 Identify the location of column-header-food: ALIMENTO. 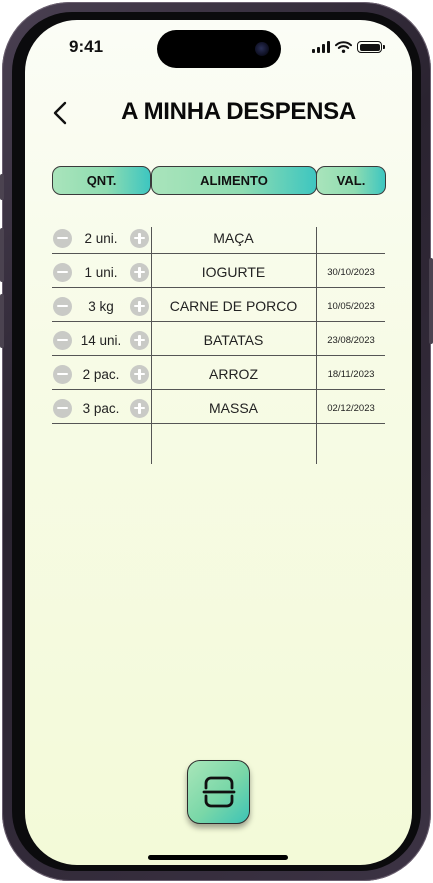
(234, 180).